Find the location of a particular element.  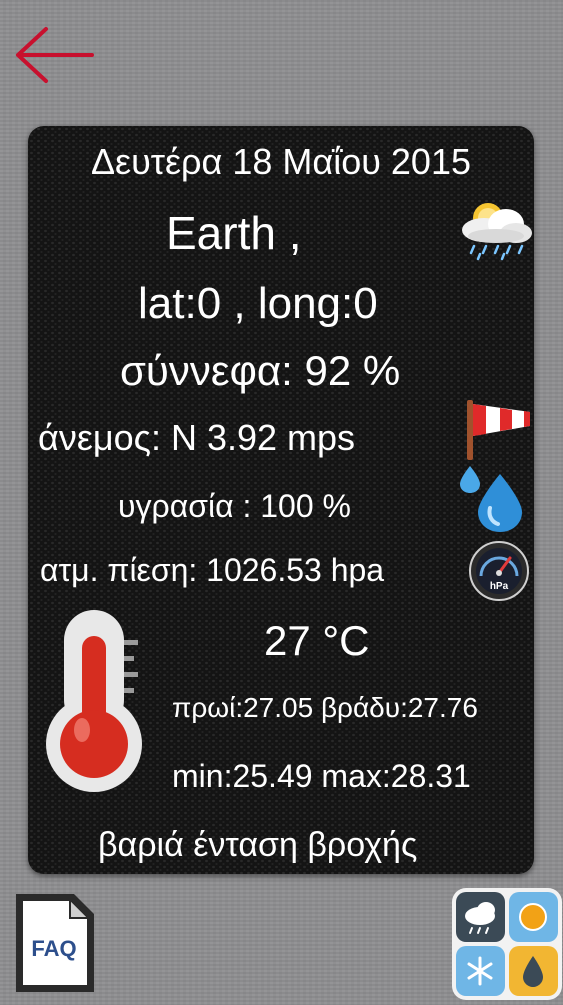

svg-text: FAQ is located at coordinates (53, 948).